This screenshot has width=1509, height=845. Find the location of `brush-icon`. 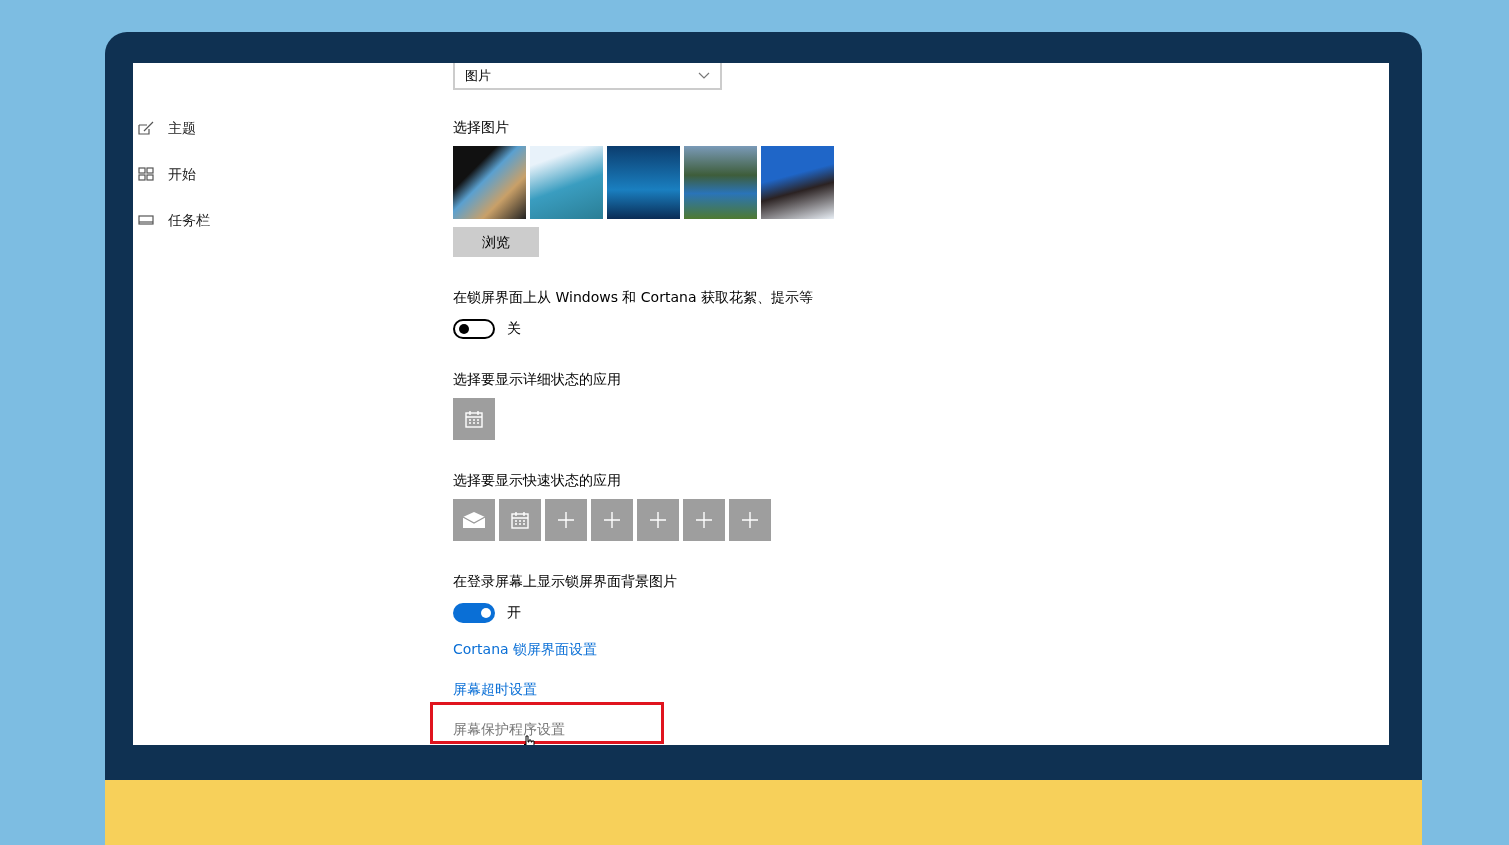

brush-icon is located at coordinates (146, 128).